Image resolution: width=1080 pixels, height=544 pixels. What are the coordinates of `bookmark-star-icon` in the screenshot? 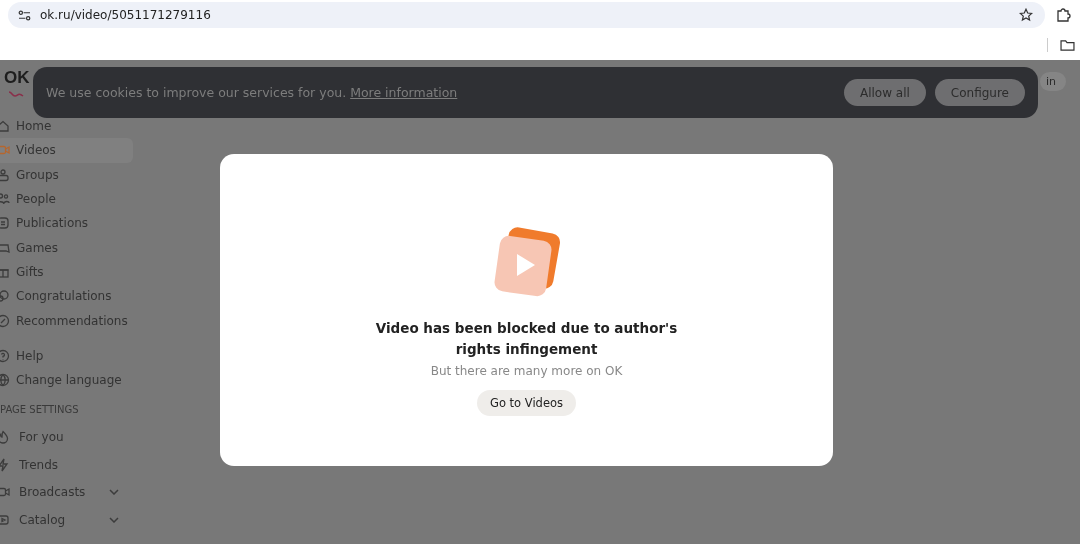 It's located at (1026, 15).